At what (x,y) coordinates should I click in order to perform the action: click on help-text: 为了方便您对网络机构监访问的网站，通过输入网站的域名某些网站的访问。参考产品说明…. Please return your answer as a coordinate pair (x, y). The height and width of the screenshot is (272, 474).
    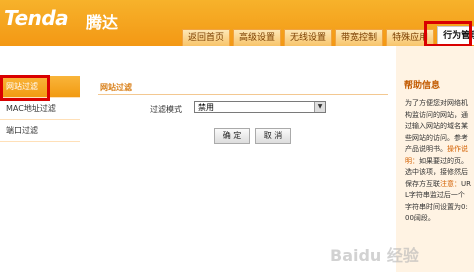
    Looking at the image, I should click on (438, 161).